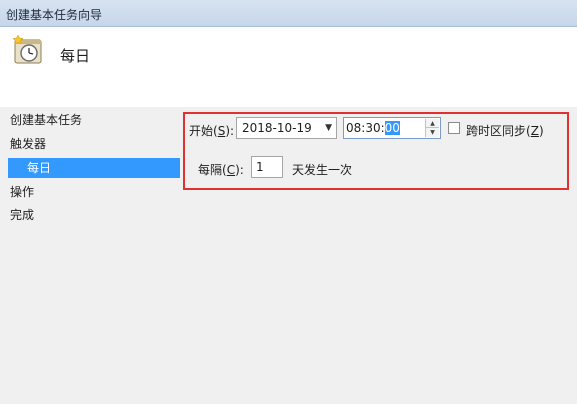 Image resolution: width=577 pixels, height=404 pixels. Describe the element at coordinates (54, 15) in the screenshot. I see `window-title: 创建基本任务向导` at that location.